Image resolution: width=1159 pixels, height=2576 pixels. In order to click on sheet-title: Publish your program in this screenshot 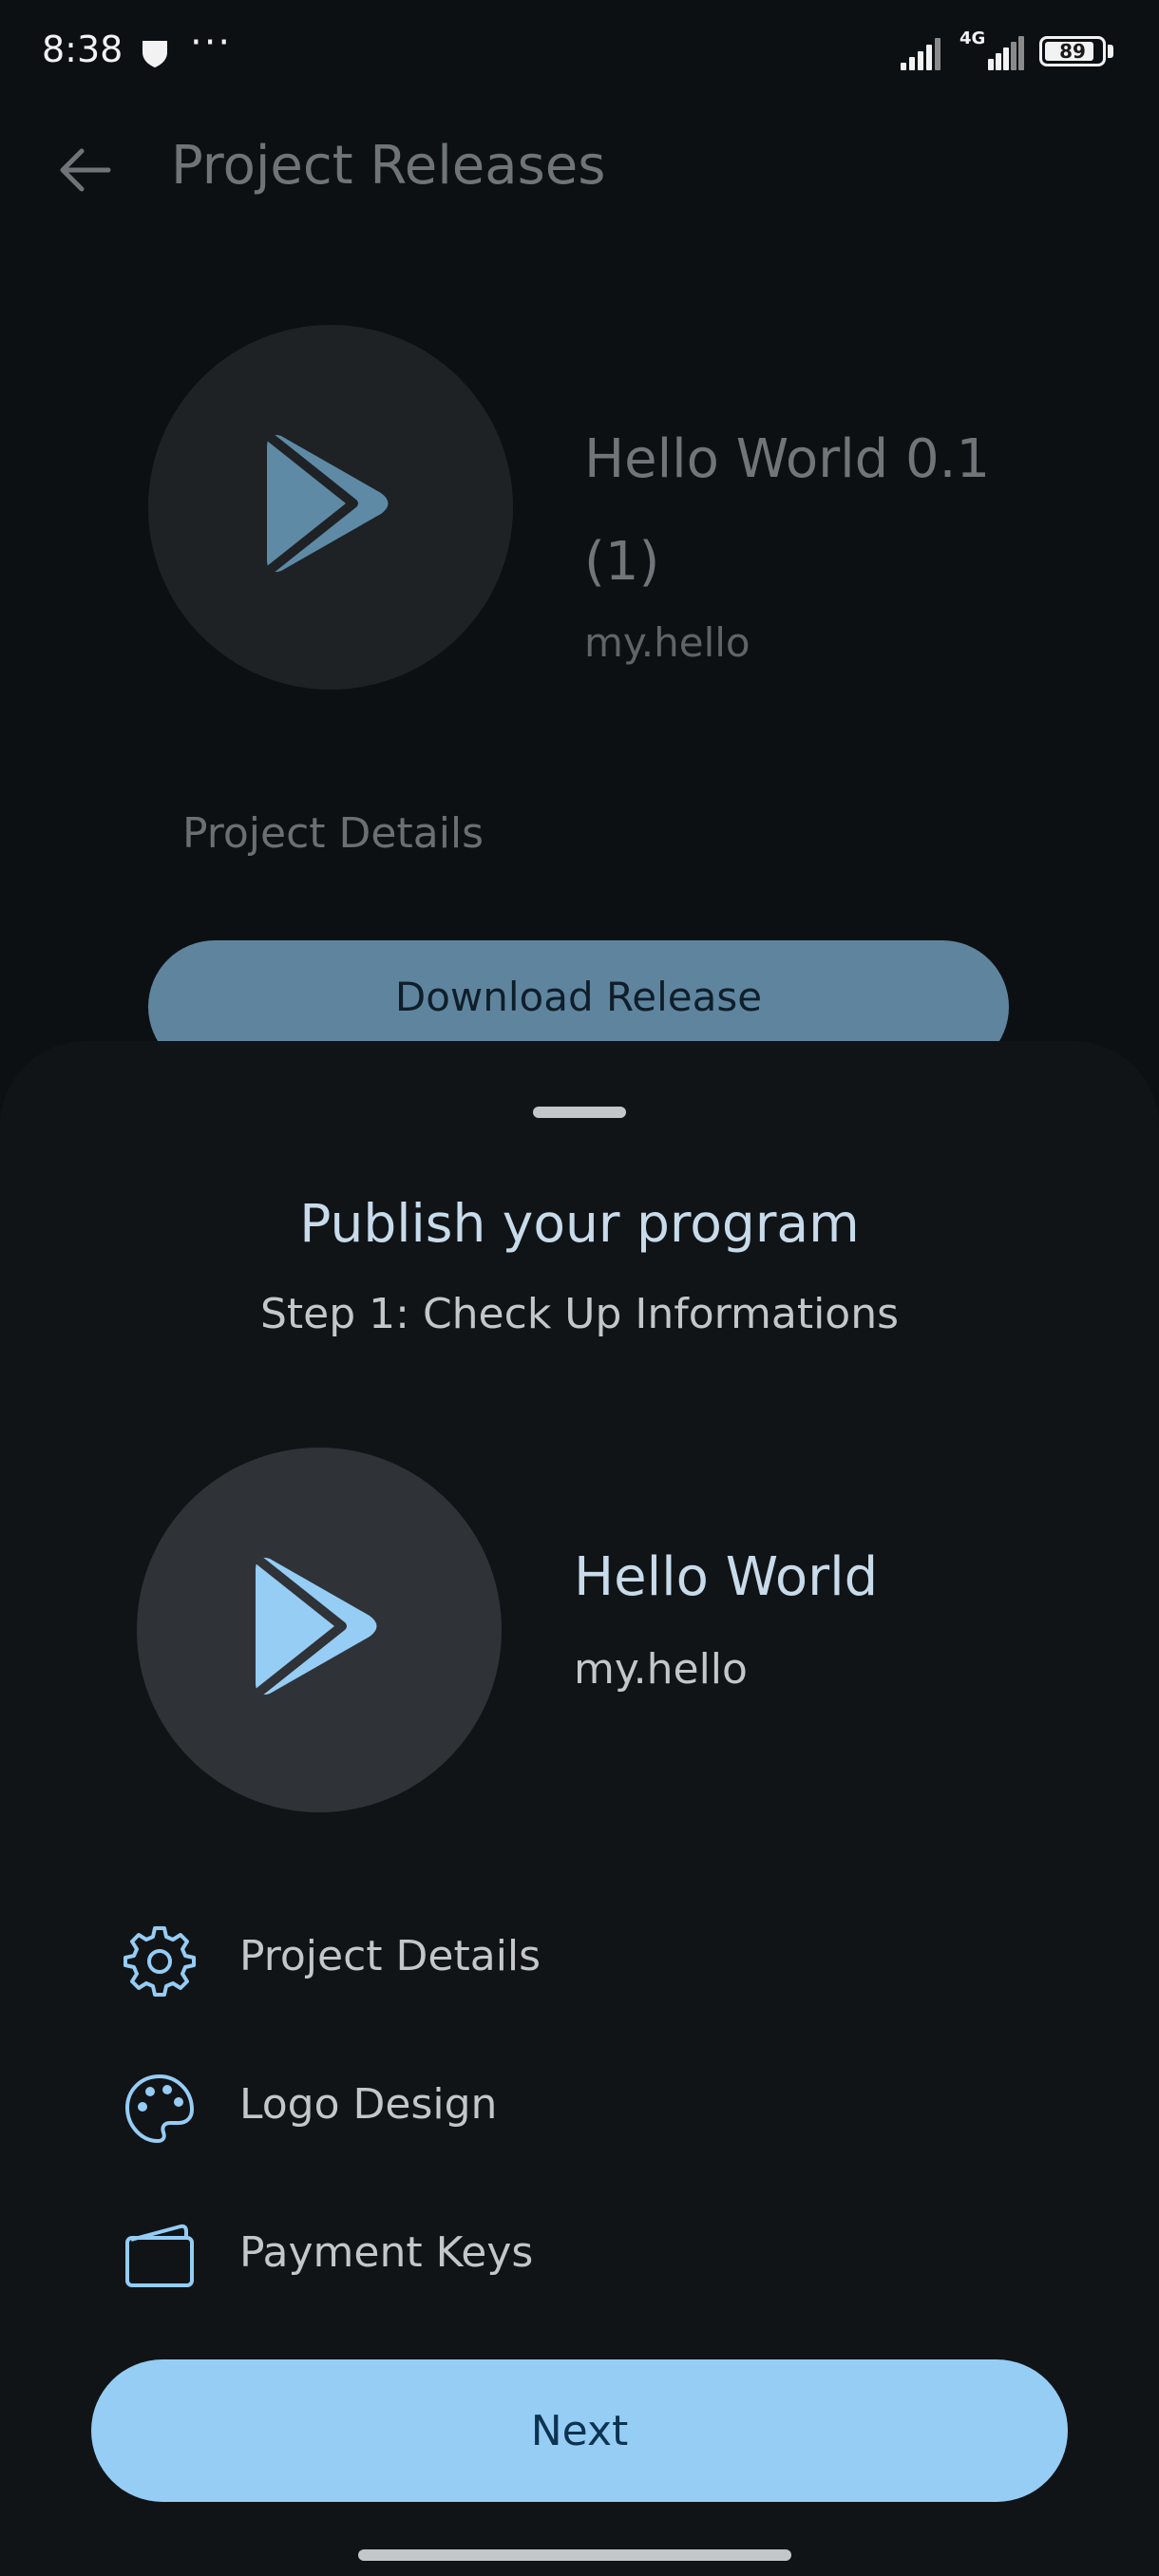, I will do `click(579, 1223)`.